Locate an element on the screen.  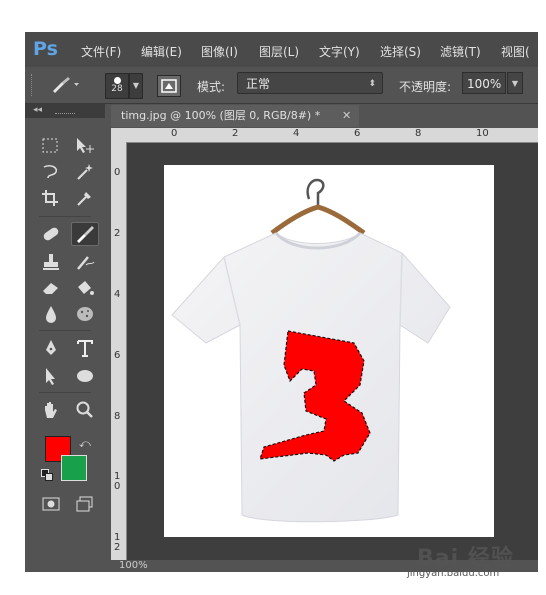
tool-brush is located at coordinates (85, 234).